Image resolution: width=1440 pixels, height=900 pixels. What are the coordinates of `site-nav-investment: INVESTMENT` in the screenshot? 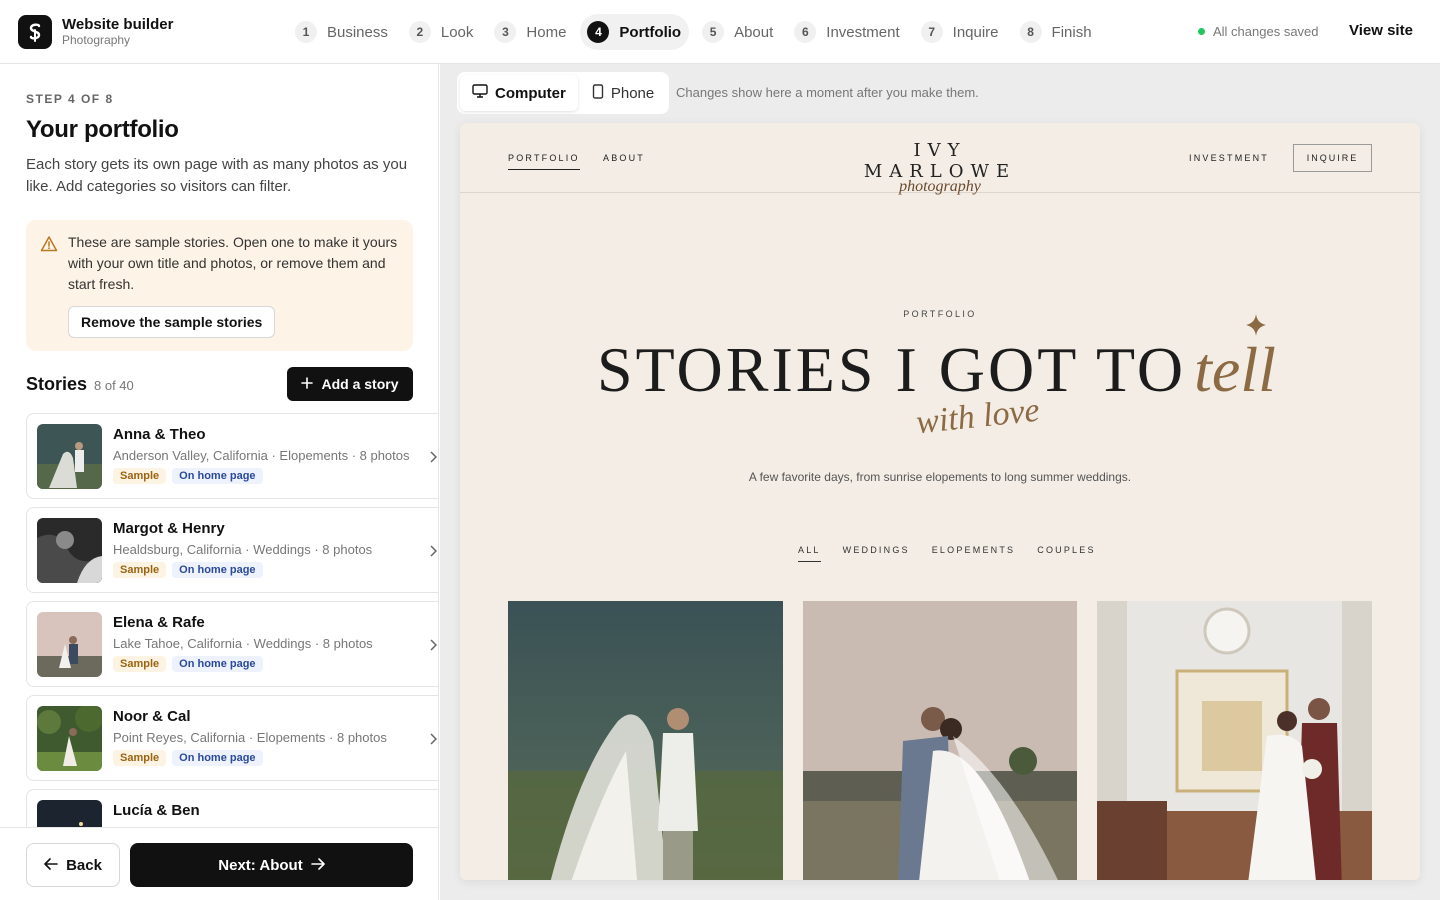 It's located at (1229, 158).